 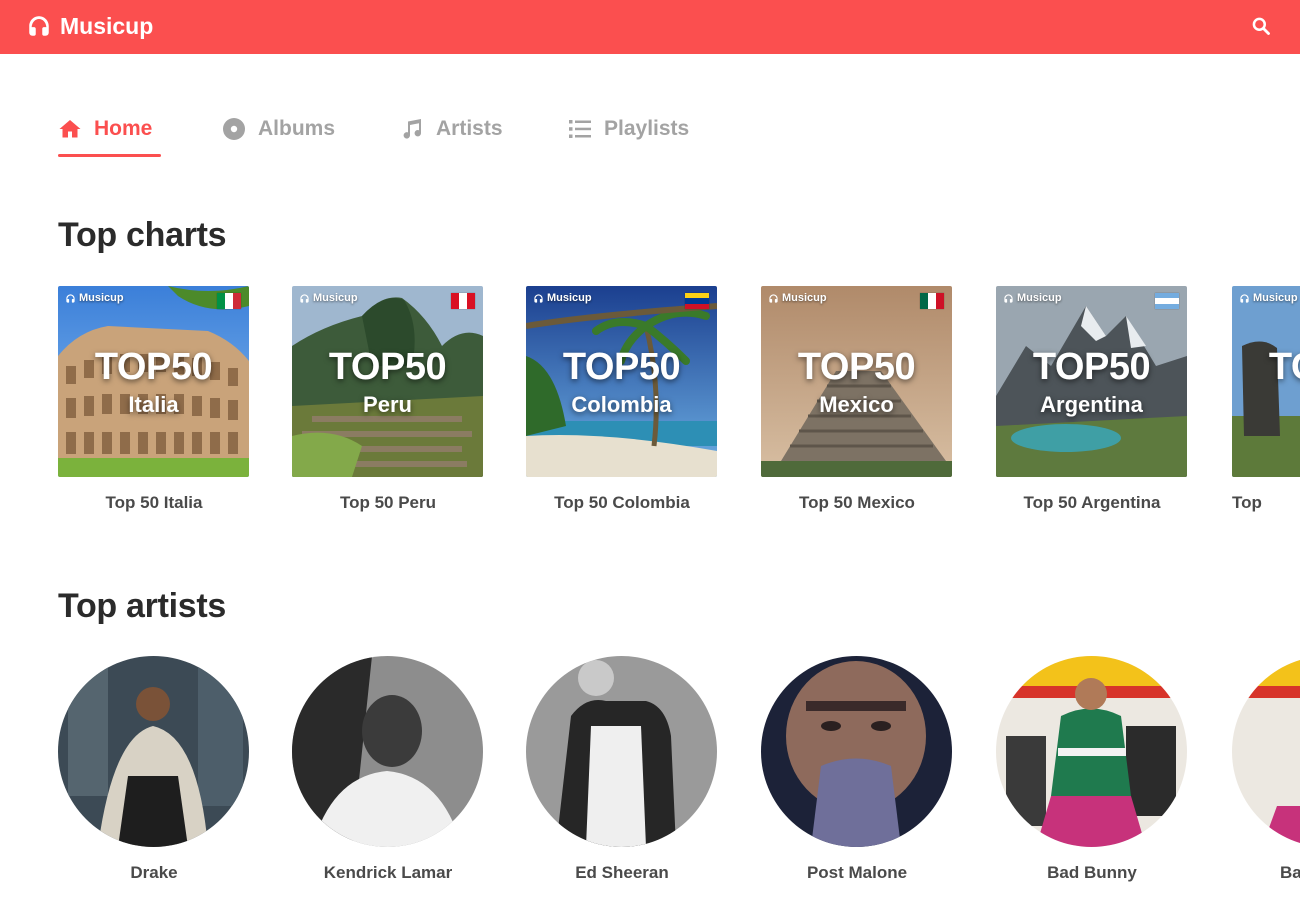 I want to click on chart-card-italia: Musicup TOP50 Italia Top 50 Italia, so click(x=154, y=399).